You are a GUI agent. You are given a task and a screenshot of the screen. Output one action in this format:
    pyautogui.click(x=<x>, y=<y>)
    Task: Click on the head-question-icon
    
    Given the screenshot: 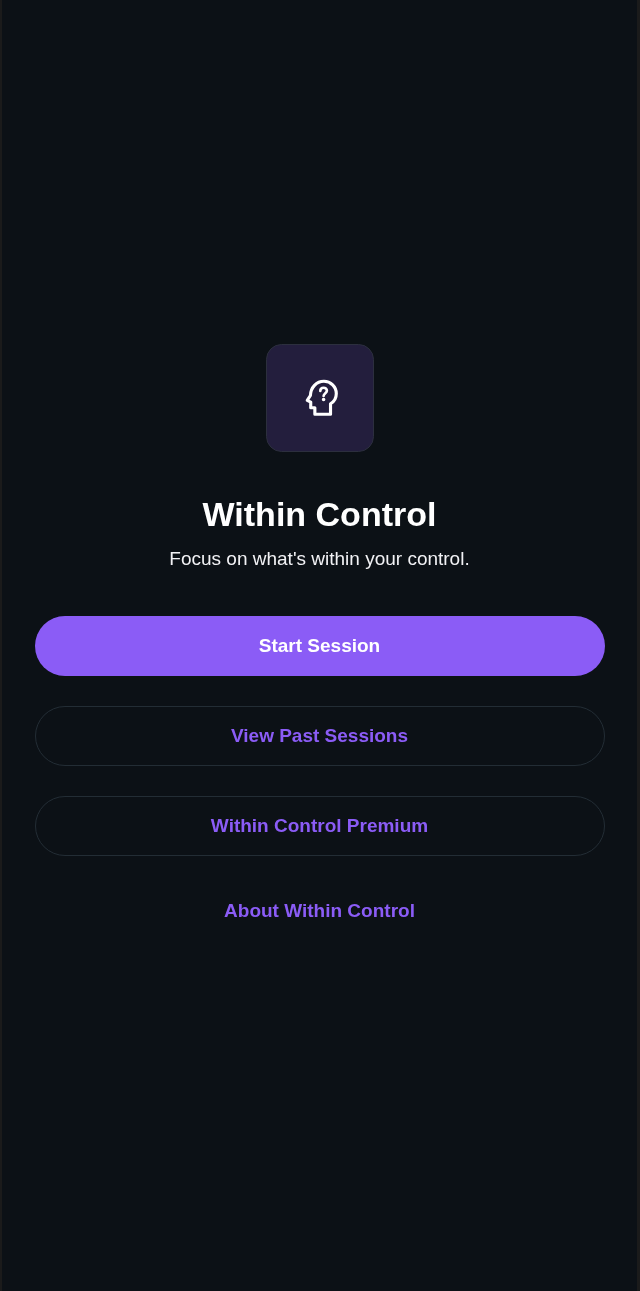 What is the action you would take?
    pyautogui.click(x=319, y=398)
    